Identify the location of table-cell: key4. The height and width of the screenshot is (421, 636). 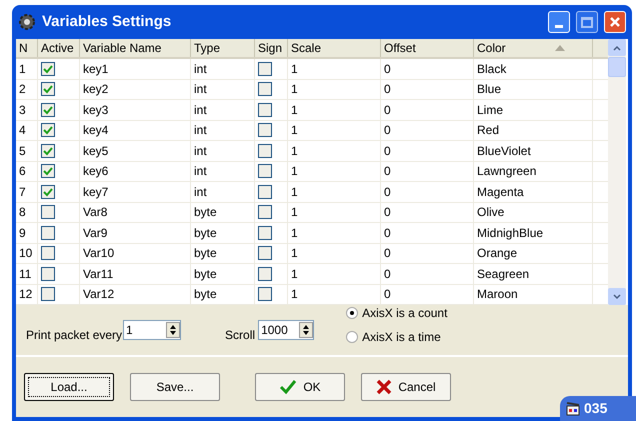
(135, 130).